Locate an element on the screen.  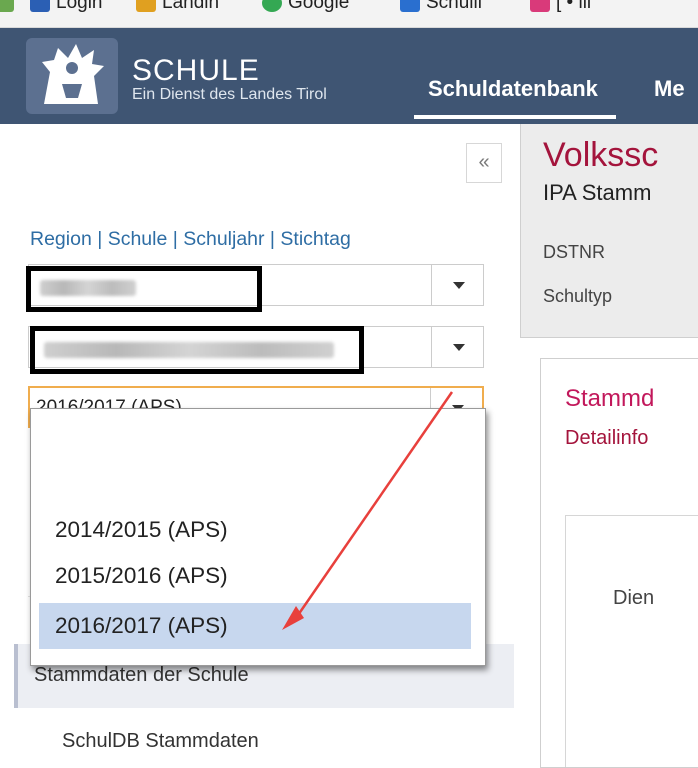
bookmark-google: Google is located at coordinates (305, 8).